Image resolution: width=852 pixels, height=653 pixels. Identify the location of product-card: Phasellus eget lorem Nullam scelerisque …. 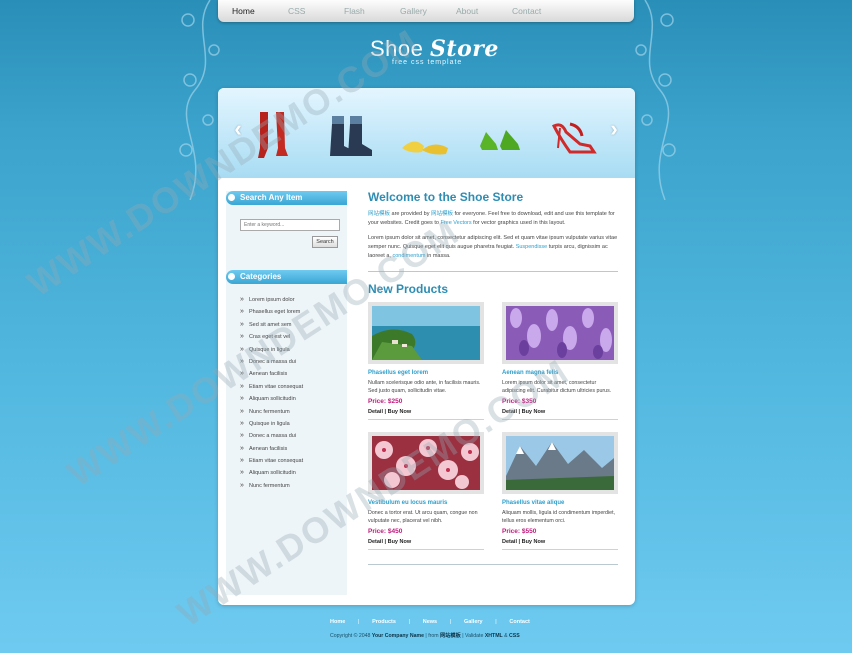
(426, 361).